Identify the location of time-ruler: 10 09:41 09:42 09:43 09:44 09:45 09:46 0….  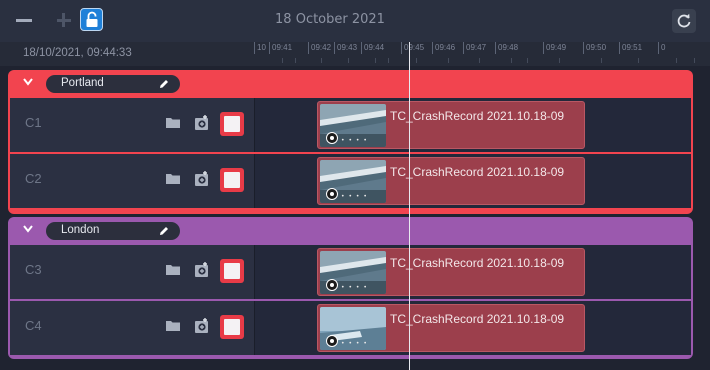
(482, 54).